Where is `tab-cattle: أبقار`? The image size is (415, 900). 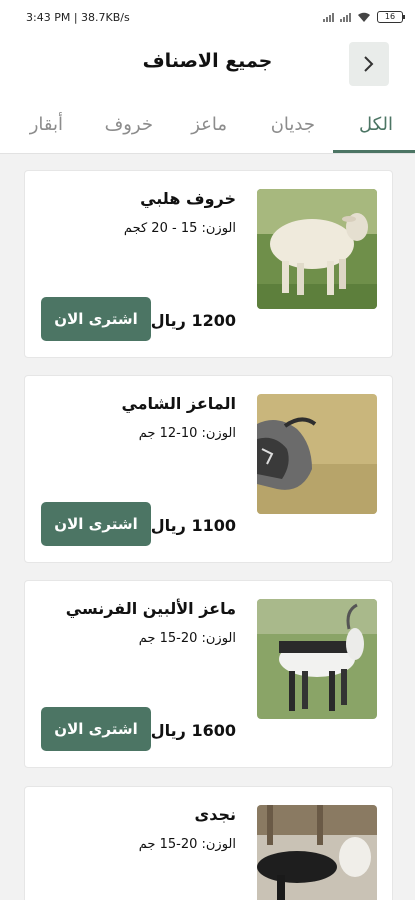 tab-cattle: أبقار is located at coordinates (46, 124).